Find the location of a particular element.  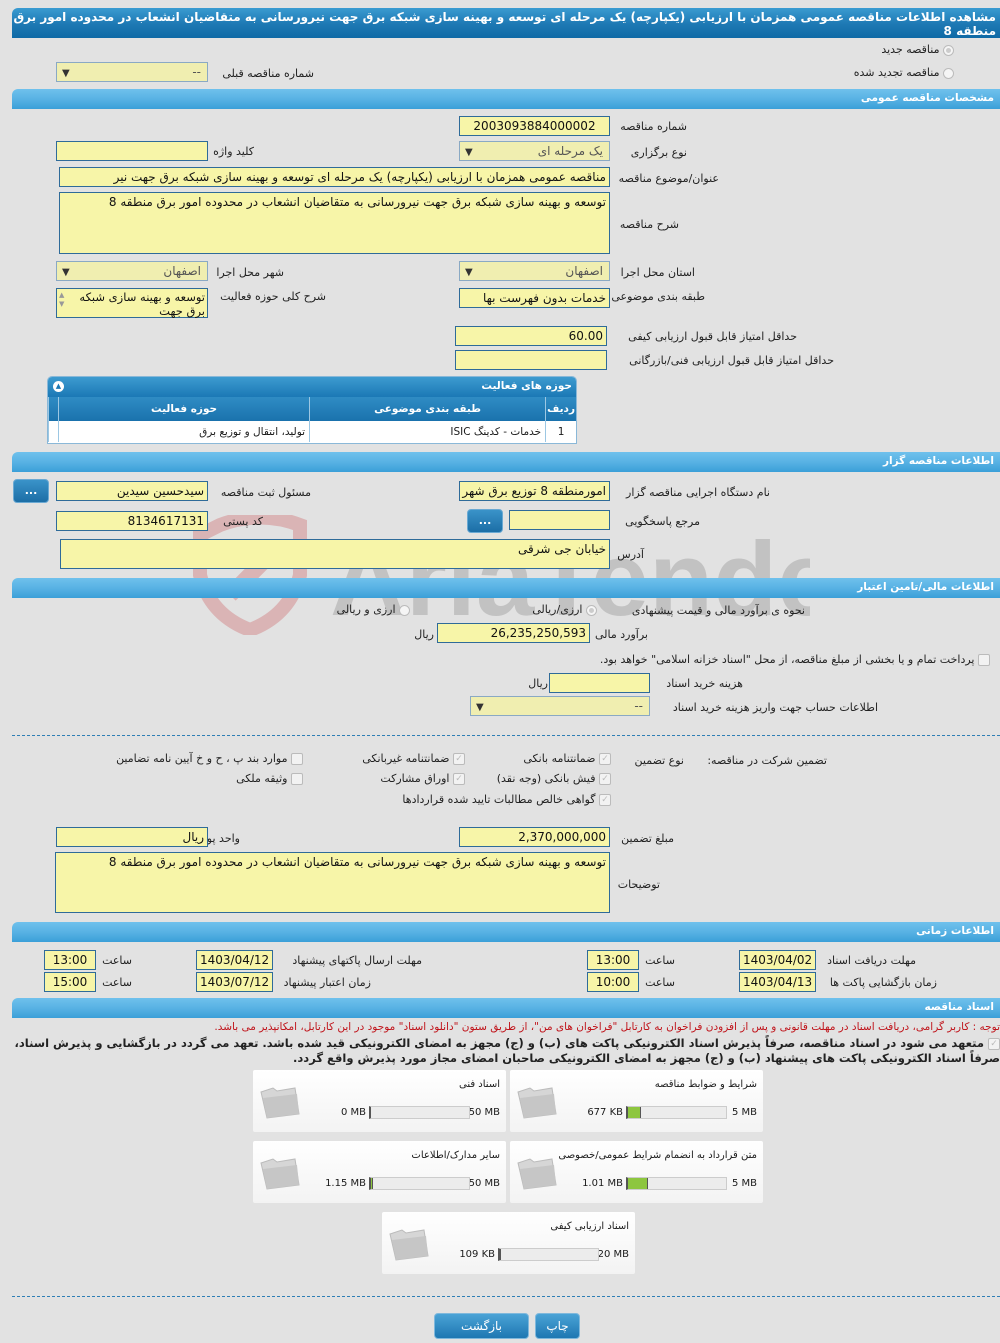

address-textarea: خیابان جی شرقی is located at coordinates (335, 554).